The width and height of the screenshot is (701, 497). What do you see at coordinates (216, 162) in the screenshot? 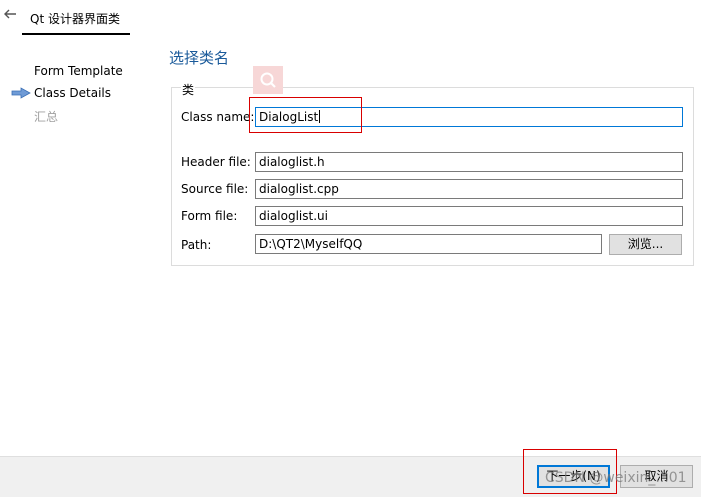
I see `header-file-label: Header file:` at bounding box center [216, 162].